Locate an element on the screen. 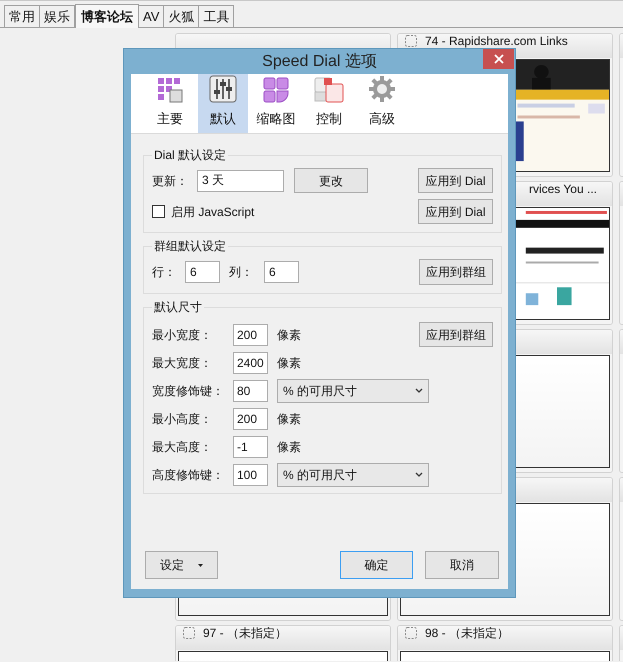 Image resolution: width=623 pixels, height=662 pixels. field-label: 宽度修饰键： is located at coordinates (188, 391).